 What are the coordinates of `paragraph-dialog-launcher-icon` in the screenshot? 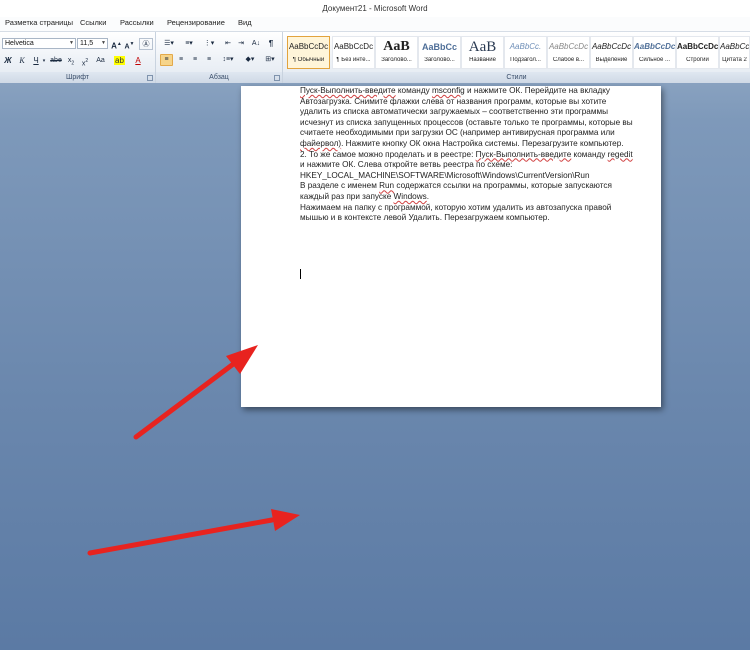 It's located at (277, 78).